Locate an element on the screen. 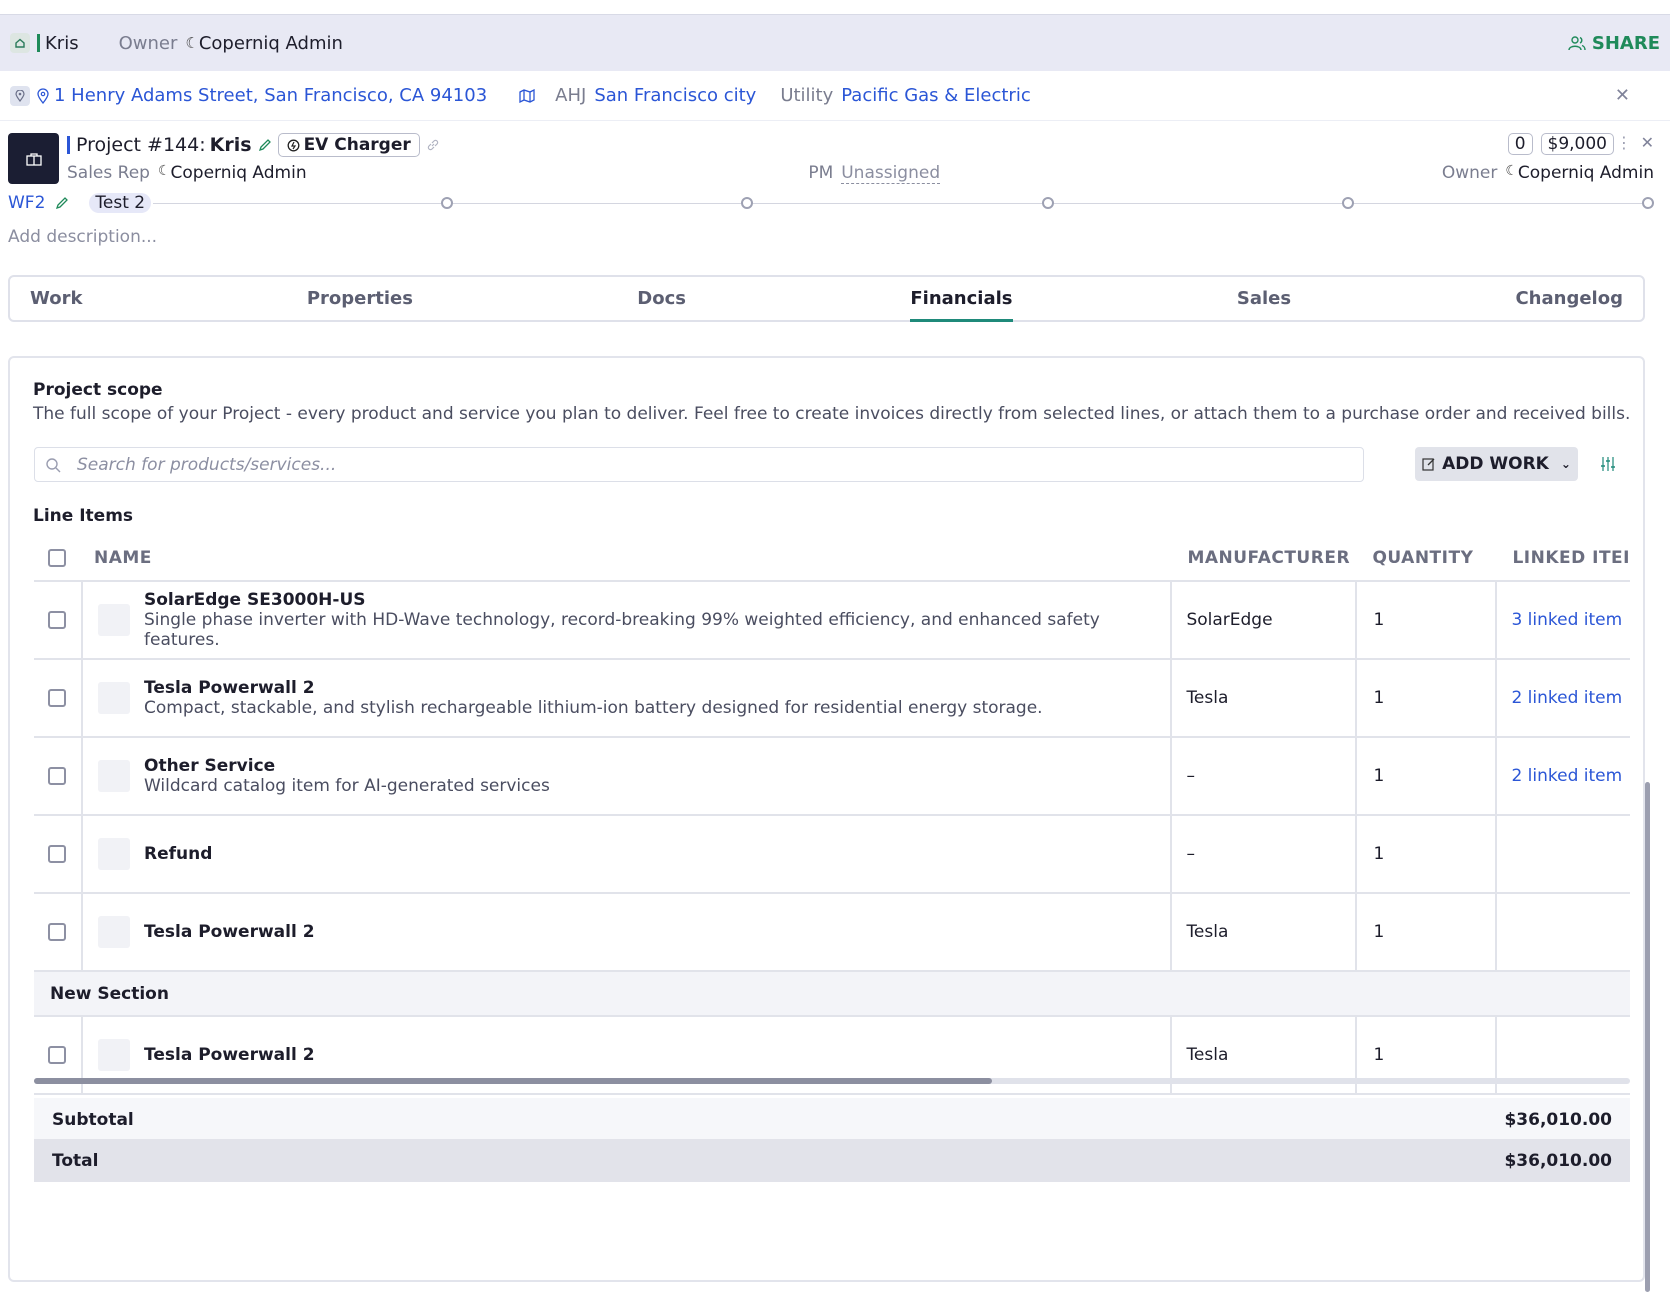  linked-items-link: 3 linked item is located at coordinates (1562, 620).